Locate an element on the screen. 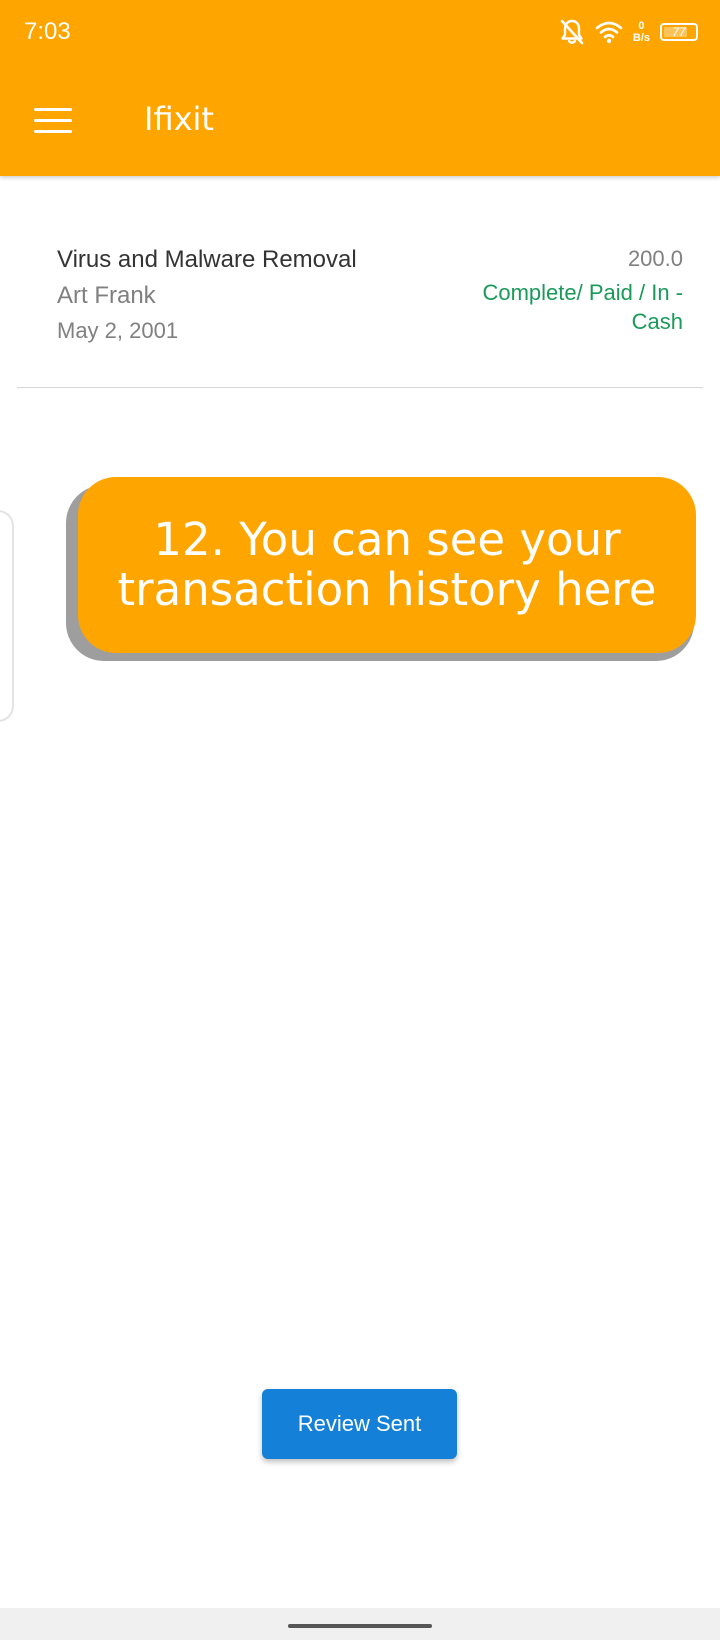 Image resolution: width=720 pixels, height=1640 pixels. transaction-customer: Art Frank is located at coordinates (106, 295).